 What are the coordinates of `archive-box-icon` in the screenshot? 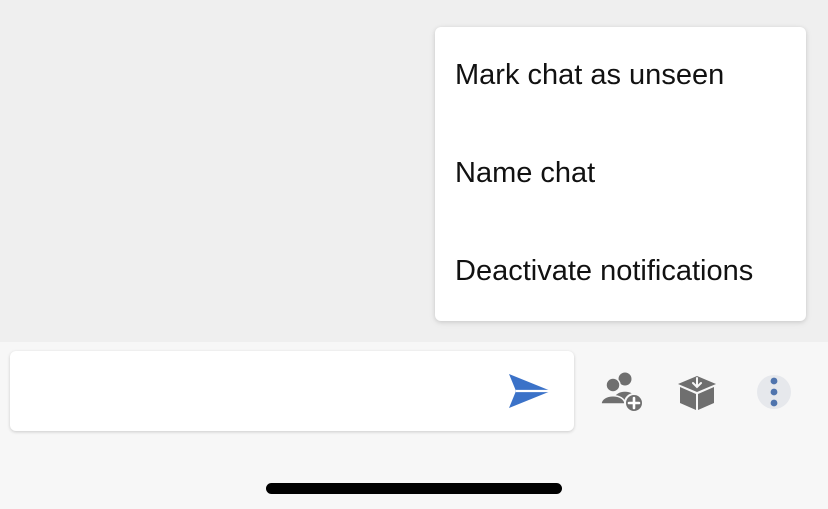 It's located at (697, 393).